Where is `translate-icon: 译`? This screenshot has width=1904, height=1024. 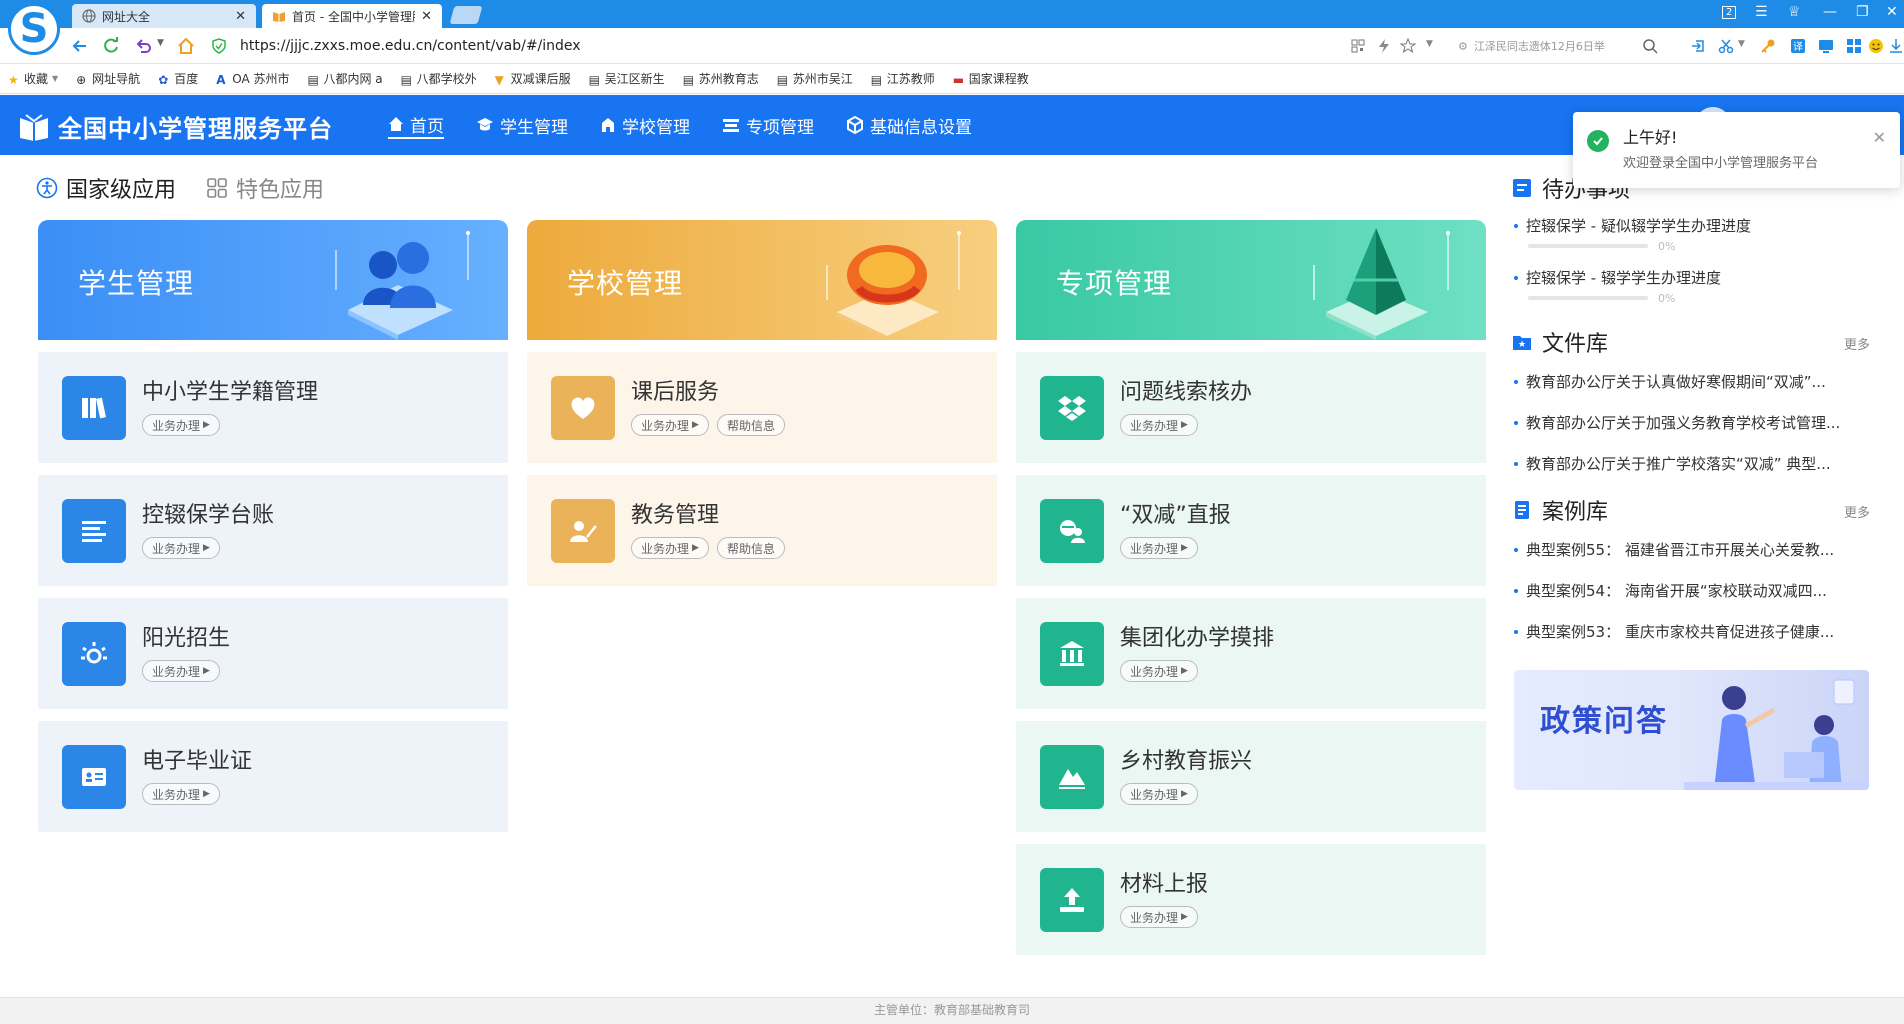 translate-icon: 译 is located at coordinates (1798, 46).